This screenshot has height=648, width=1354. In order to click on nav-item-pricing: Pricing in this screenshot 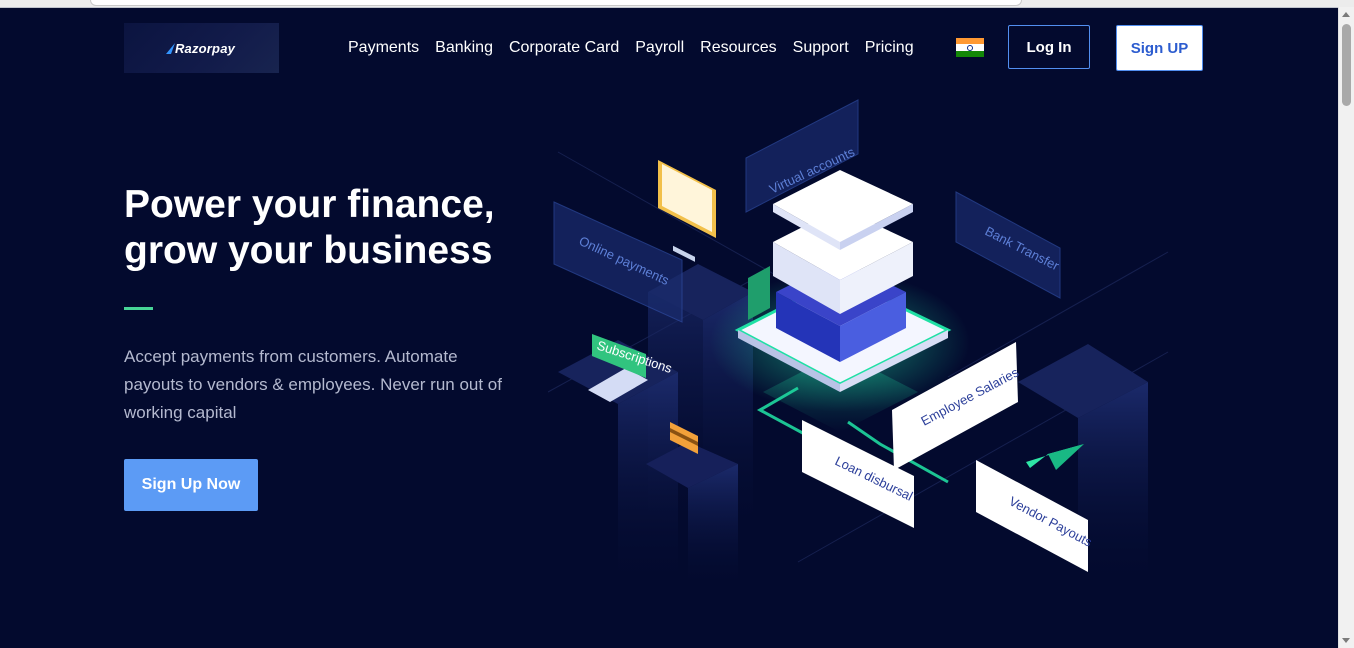, I will do `click(889, 48)`.